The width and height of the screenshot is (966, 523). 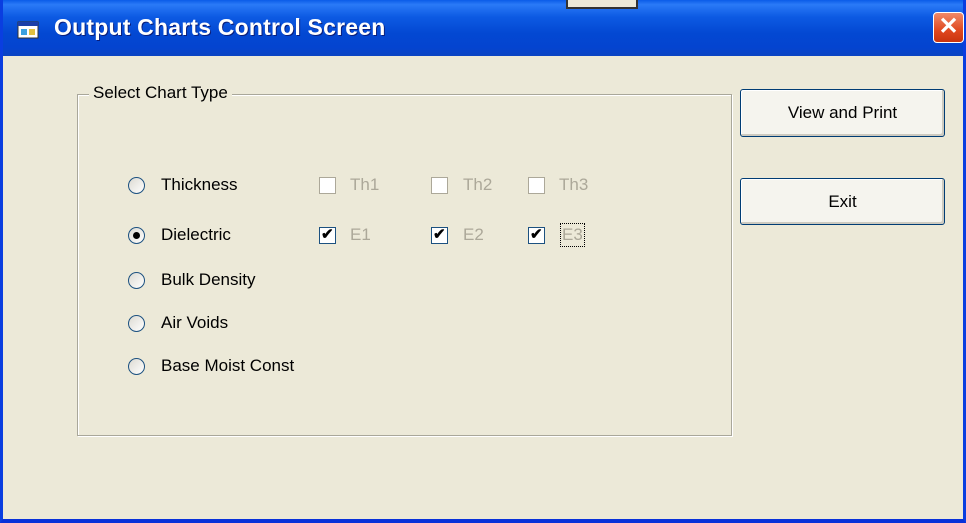 I want to click on checkbox-e2: ✔, so click(x=439, y=235).